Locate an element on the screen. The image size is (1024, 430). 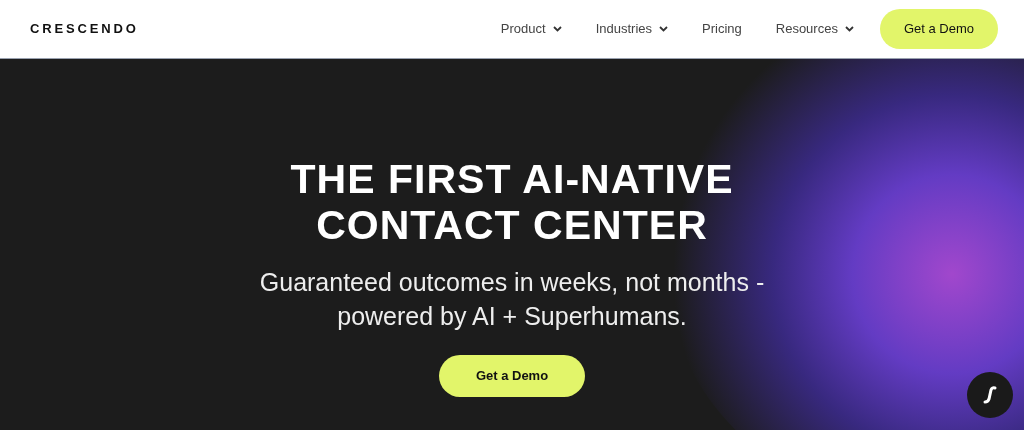
nav-link: Industries is located at coordinates (631, 29).